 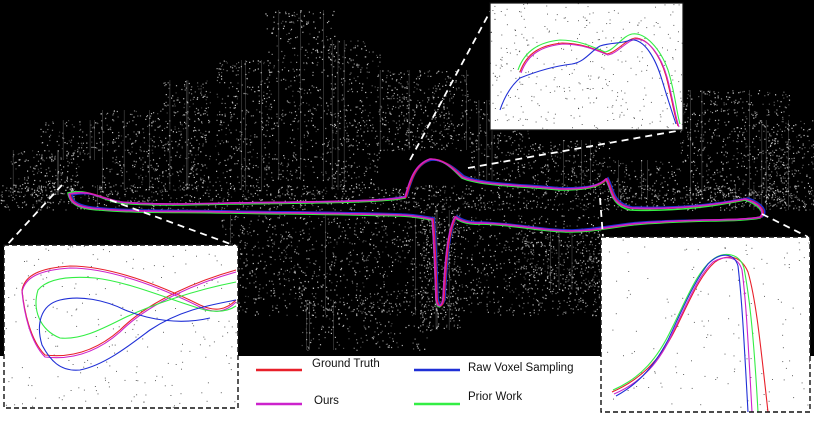 What do you see at coordinates (586, 66) in the screenshot?
I see `inset-top-right` at bounding box center [586, 66].